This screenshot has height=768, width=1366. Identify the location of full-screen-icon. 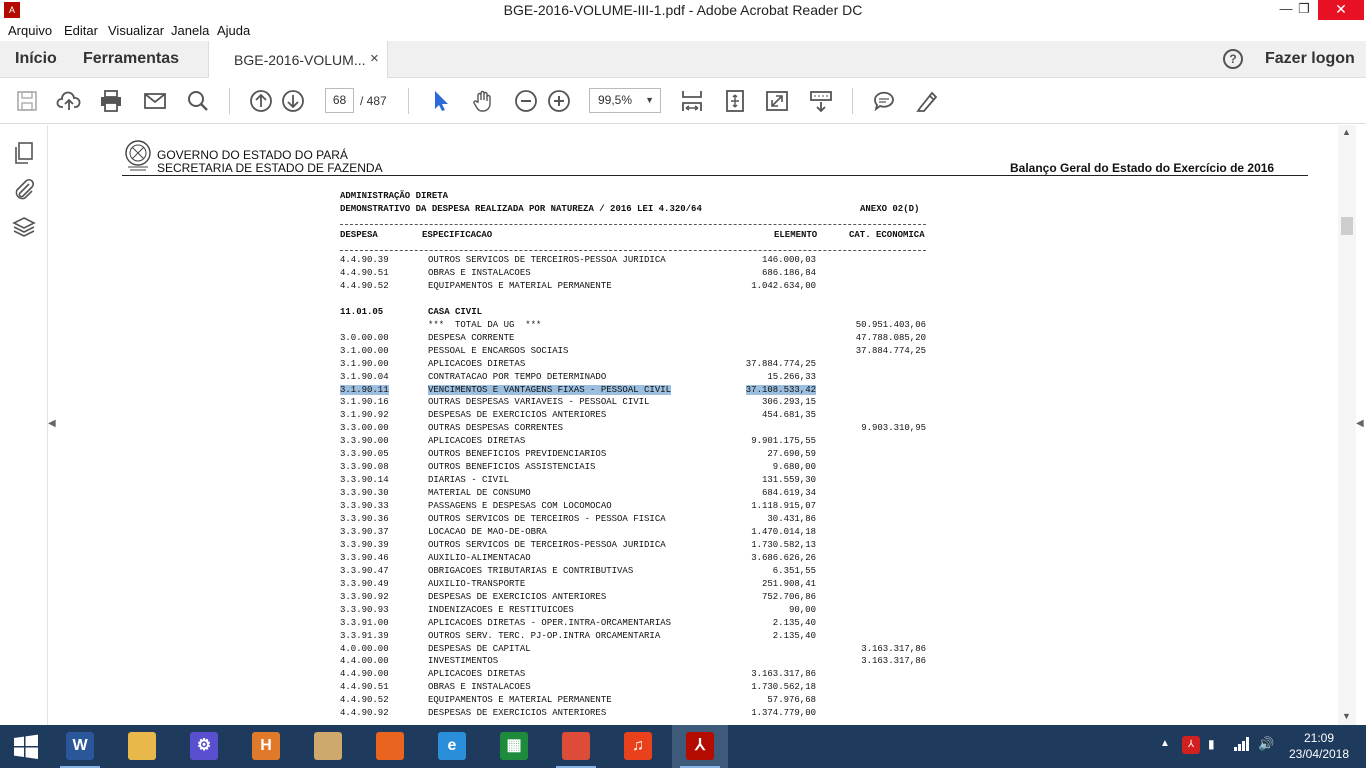
(777, 101).